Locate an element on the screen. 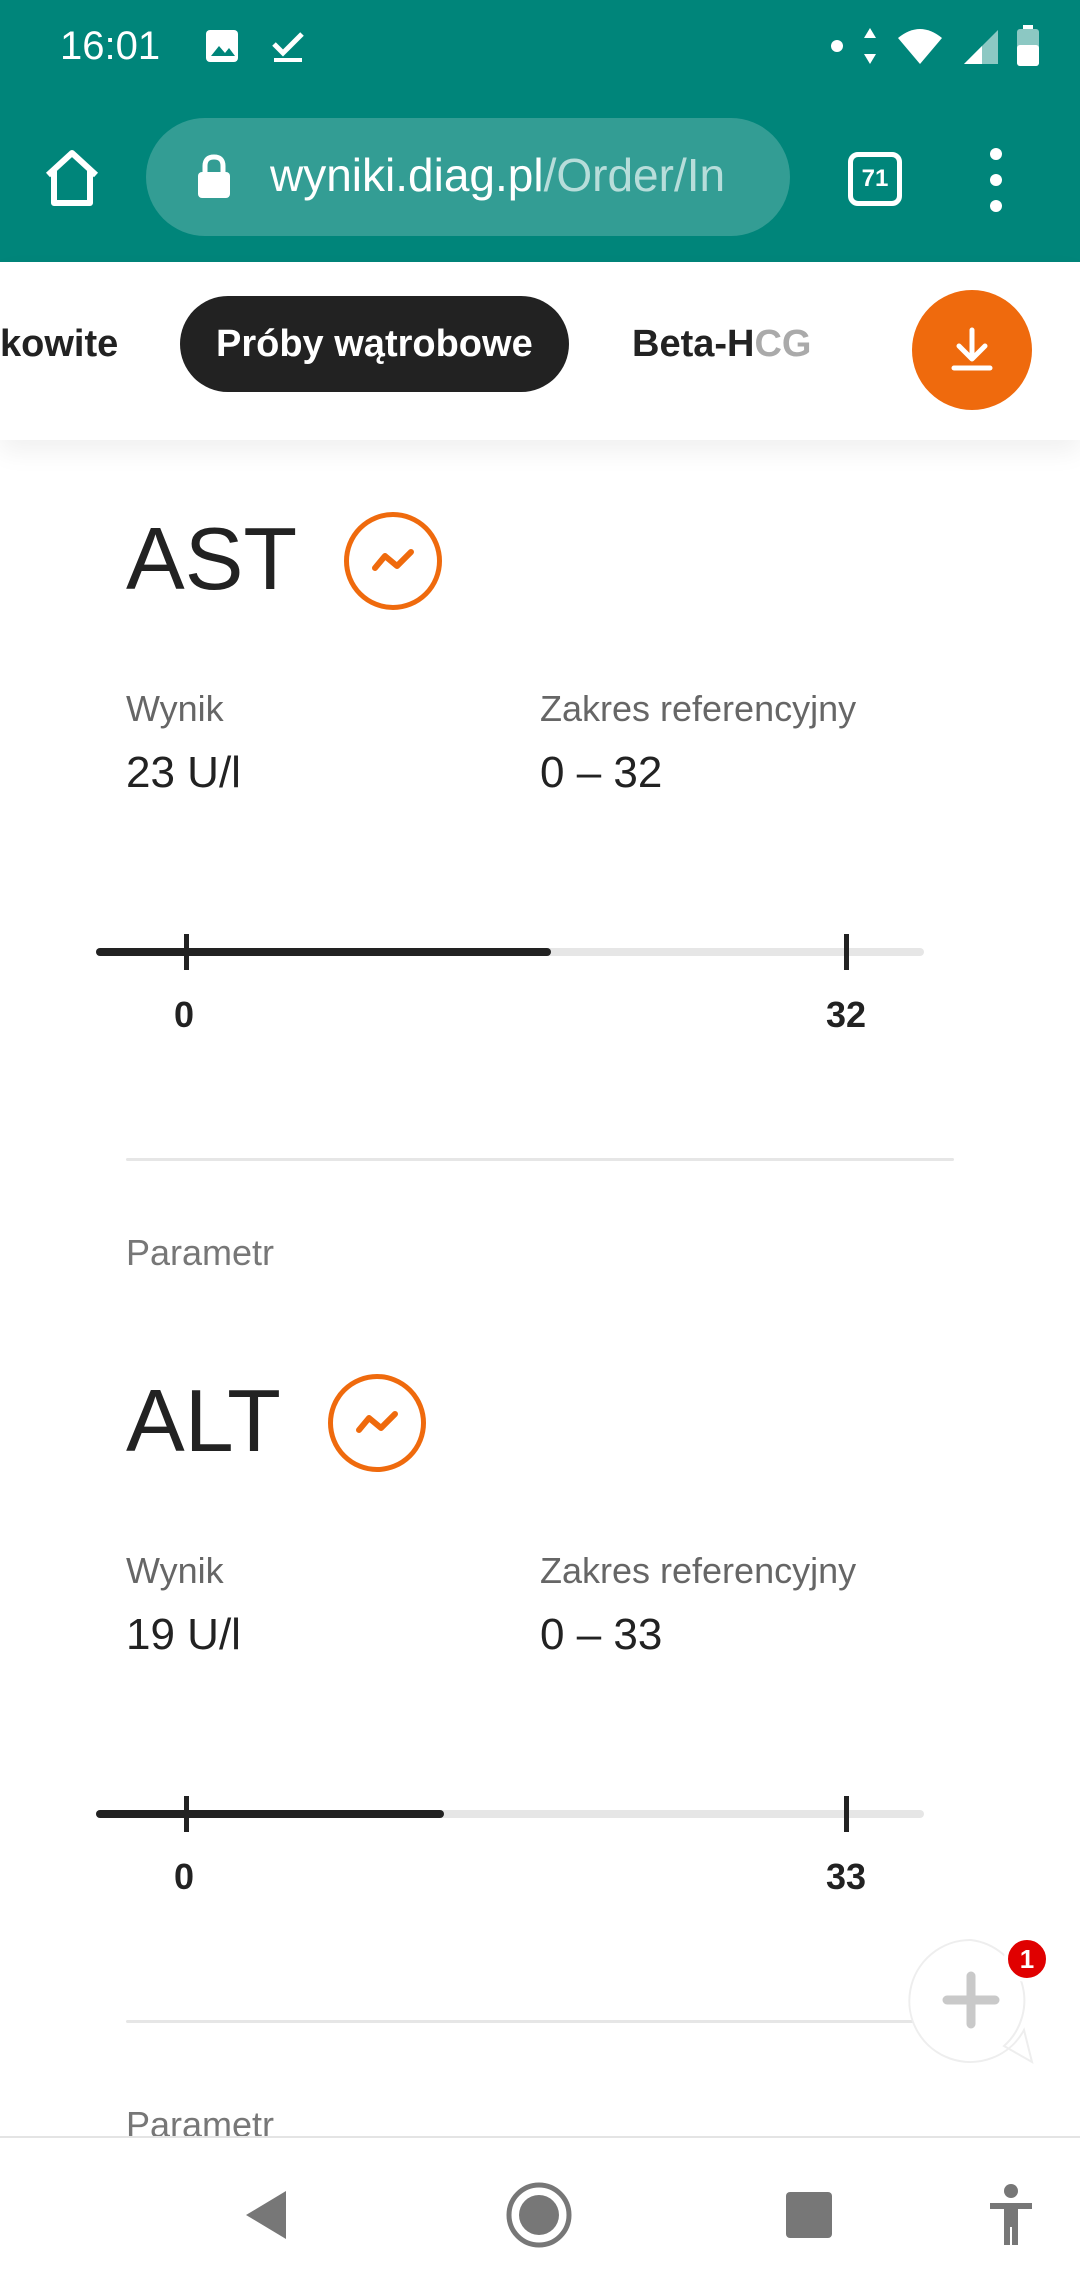 The image size is (1080, 2280). status-icons is located at coordinates (935, 46).